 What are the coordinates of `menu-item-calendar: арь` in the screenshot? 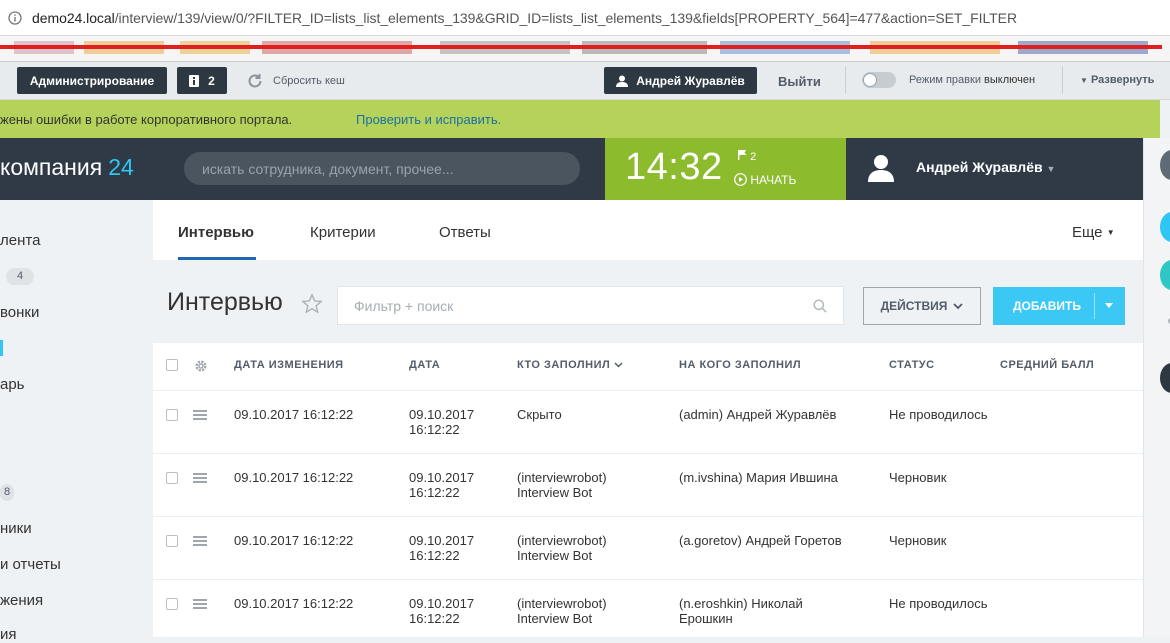 It's located at (12, 384).